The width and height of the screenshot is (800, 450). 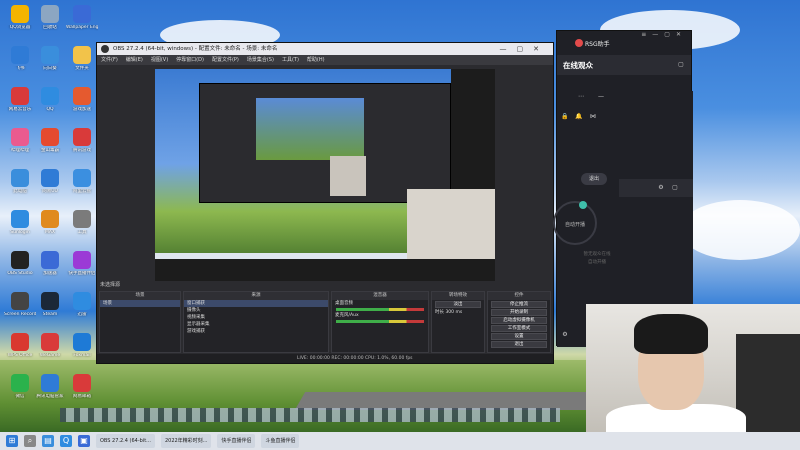 I want to click on desktop-icon: QQ浏览器, so click(x=20, y=20).